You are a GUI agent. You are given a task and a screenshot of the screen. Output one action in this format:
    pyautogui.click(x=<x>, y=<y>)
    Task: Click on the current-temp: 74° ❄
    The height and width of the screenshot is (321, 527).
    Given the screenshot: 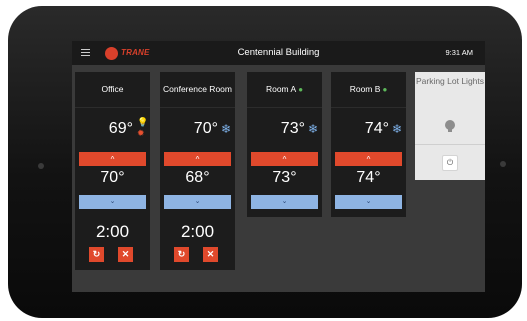 What is the action you would take?
    pyautogui.click(x=368, y=128)
    